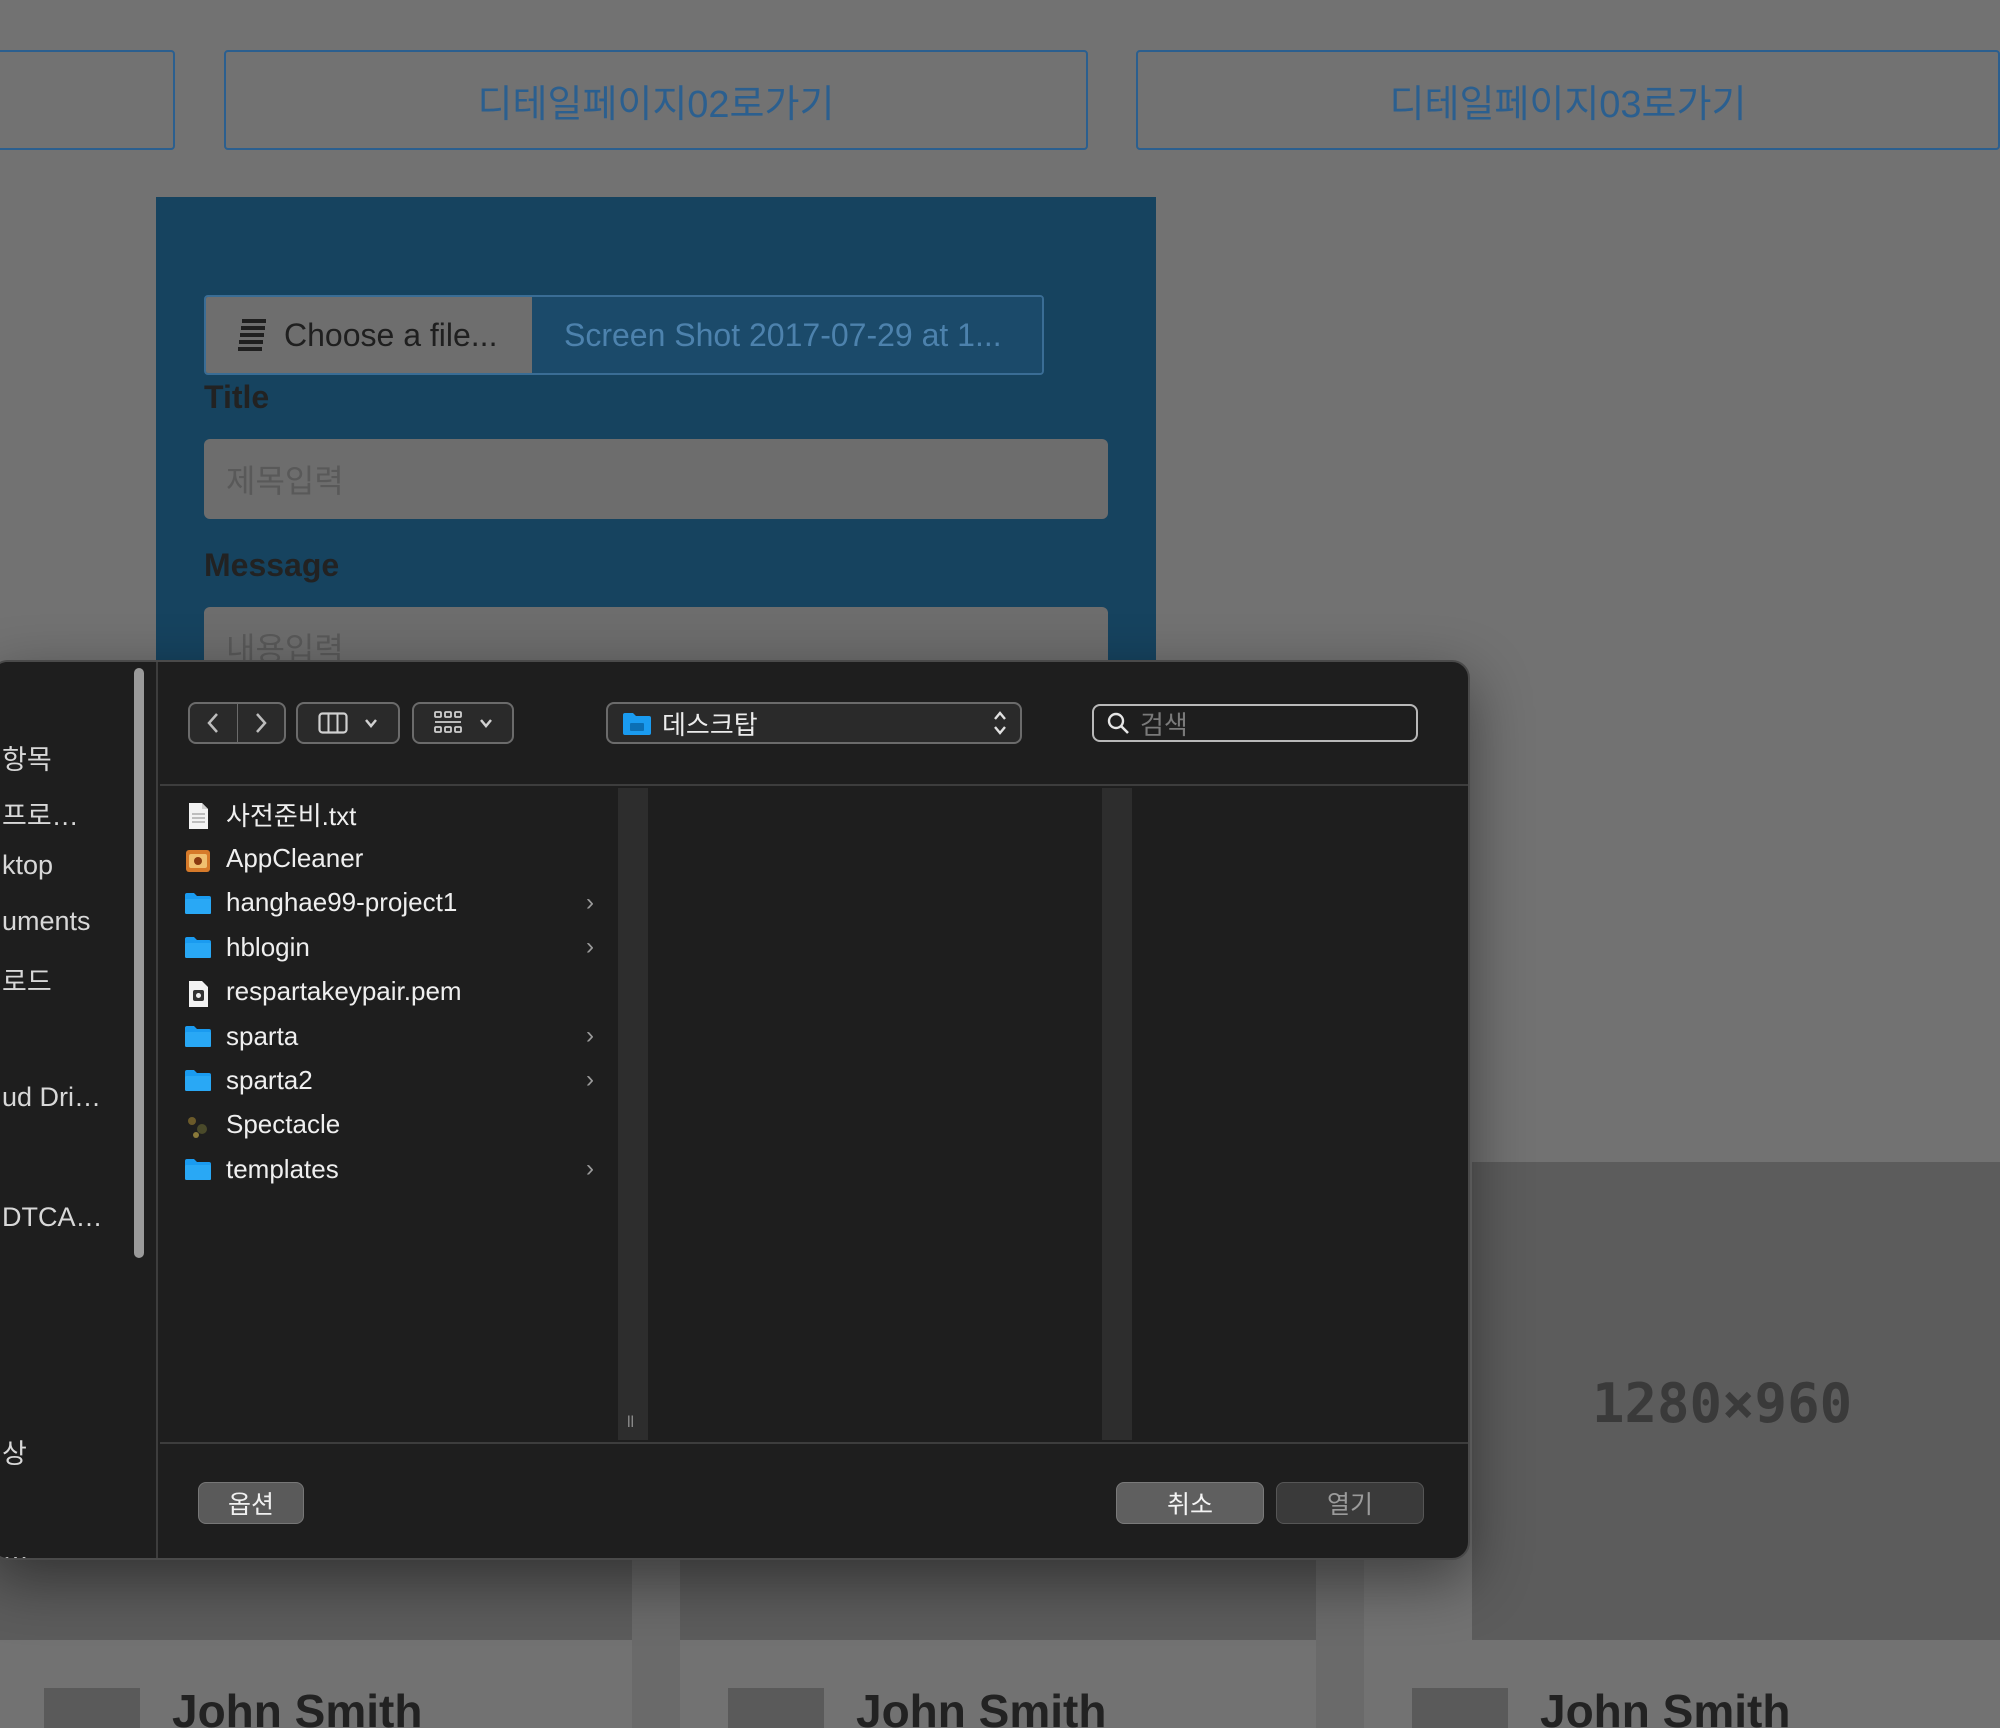 The width and height of the screenshot is (2000, 1728). Describe the element at coordinates (1568, 100) in the screenshot. I see `detail-page-03-button: 디테일페이지03로가기` at that location.